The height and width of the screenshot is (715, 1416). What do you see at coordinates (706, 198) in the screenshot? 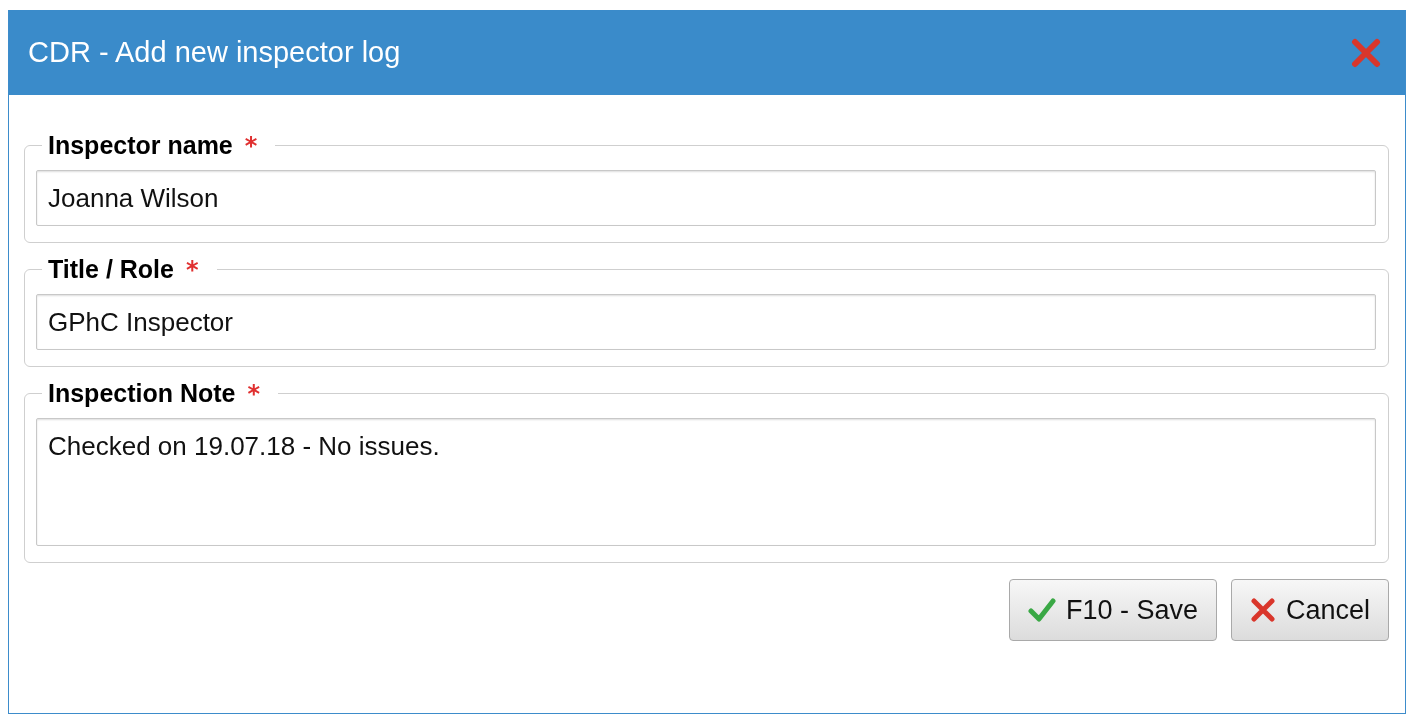
I see `input-field: Joanna Wilson` at bounding box center [706, 198].